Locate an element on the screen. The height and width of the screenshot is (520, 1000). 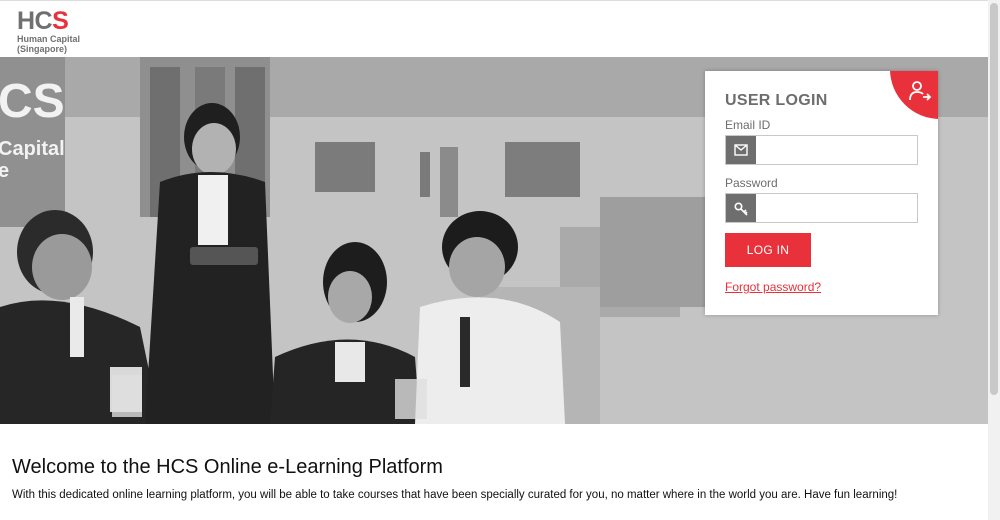
forgot-password-link: Forgot password? is located at coordinates (773, 287).